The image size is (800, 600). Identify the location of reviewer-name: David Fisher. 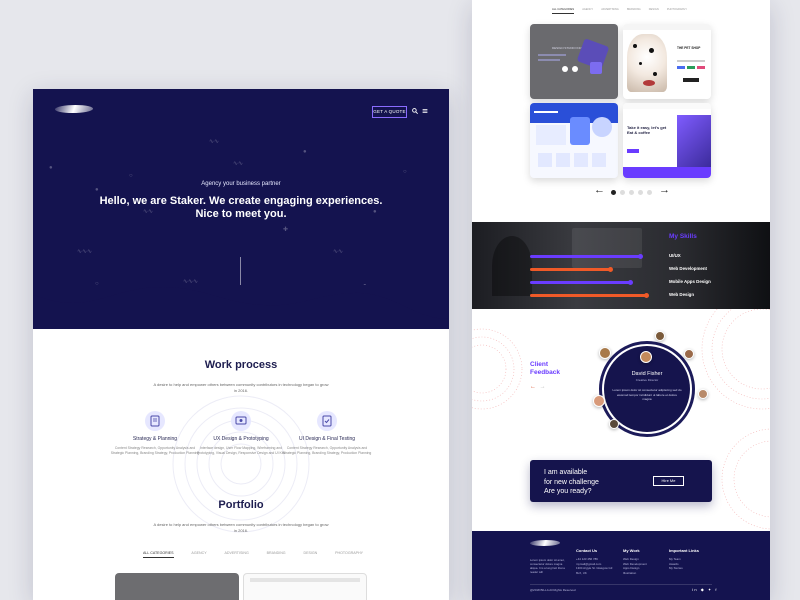
(647, 374).